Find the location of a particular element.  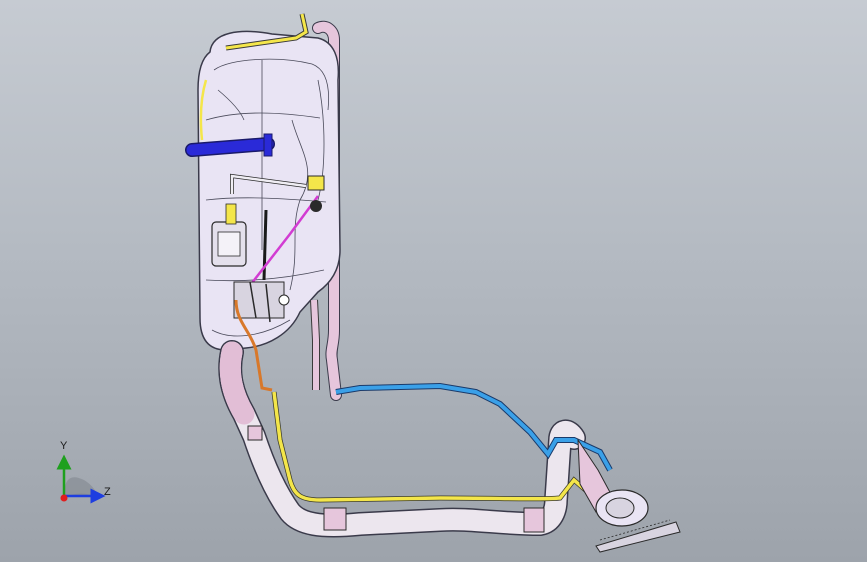

filler-head is located at coordinates (629, 495).